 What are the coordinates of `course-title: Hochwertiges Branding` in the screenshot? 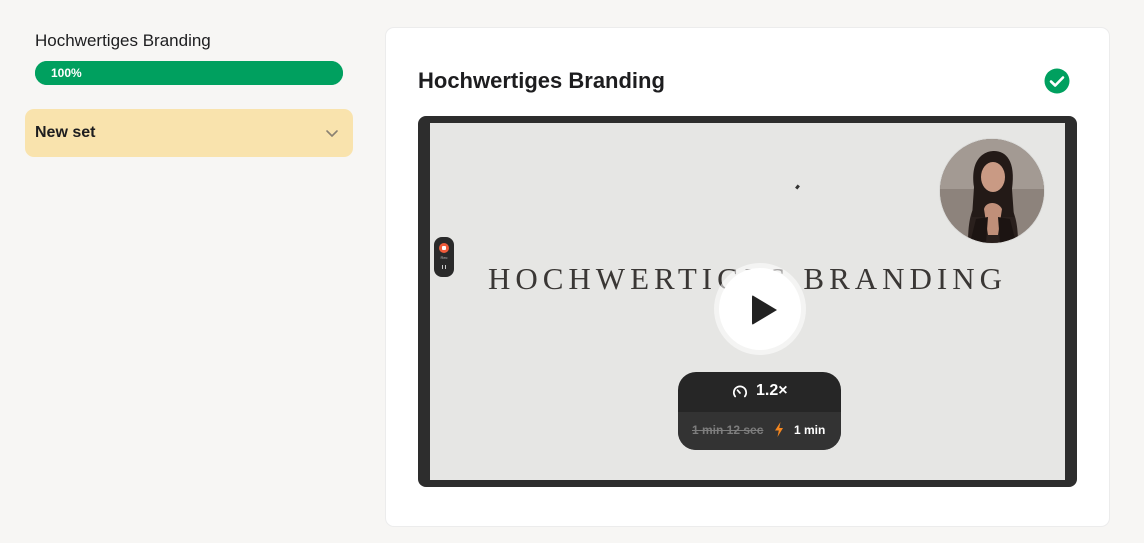 It's located at (123, 40).